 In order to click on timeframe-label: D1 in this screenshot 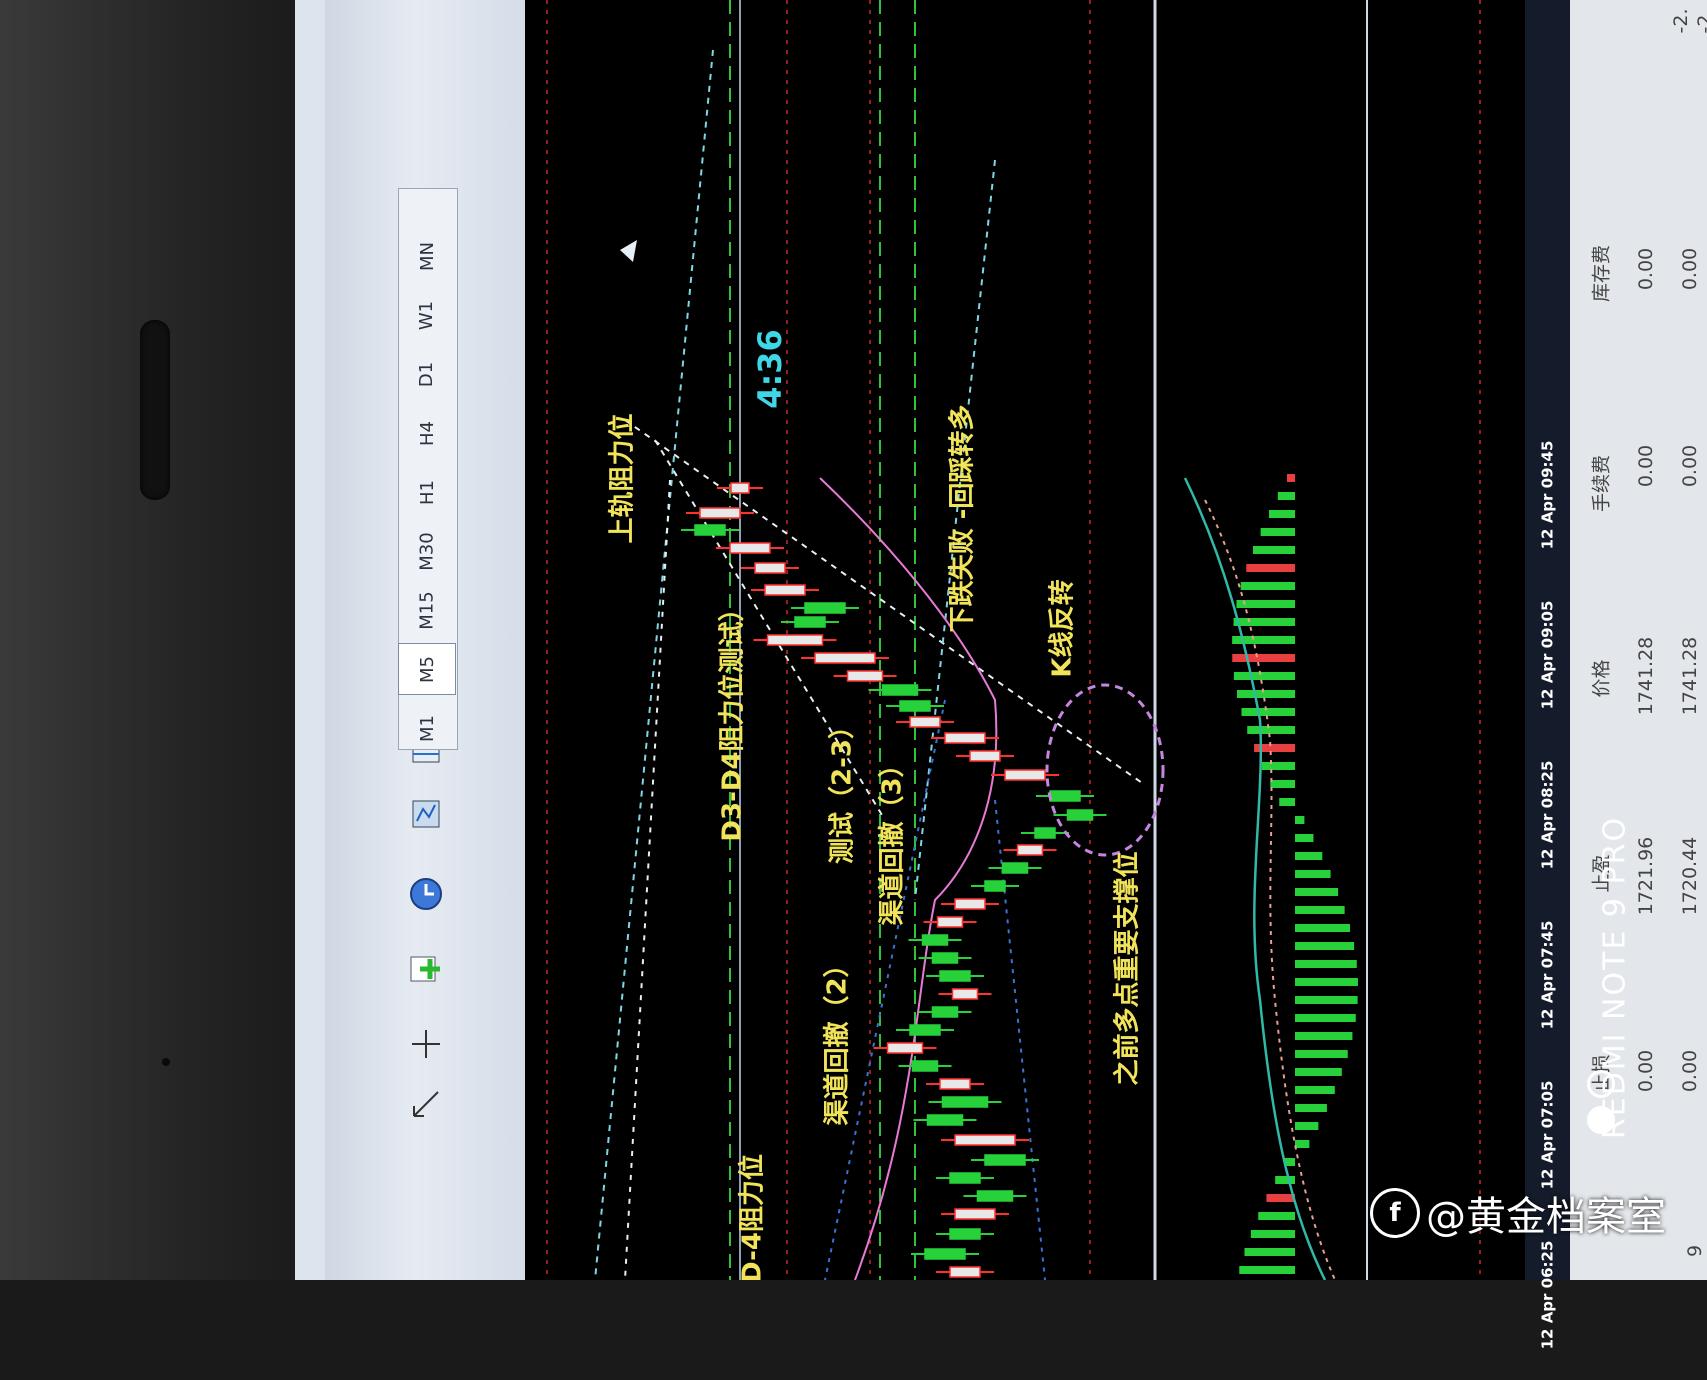, I will do `click(427, 374)`.